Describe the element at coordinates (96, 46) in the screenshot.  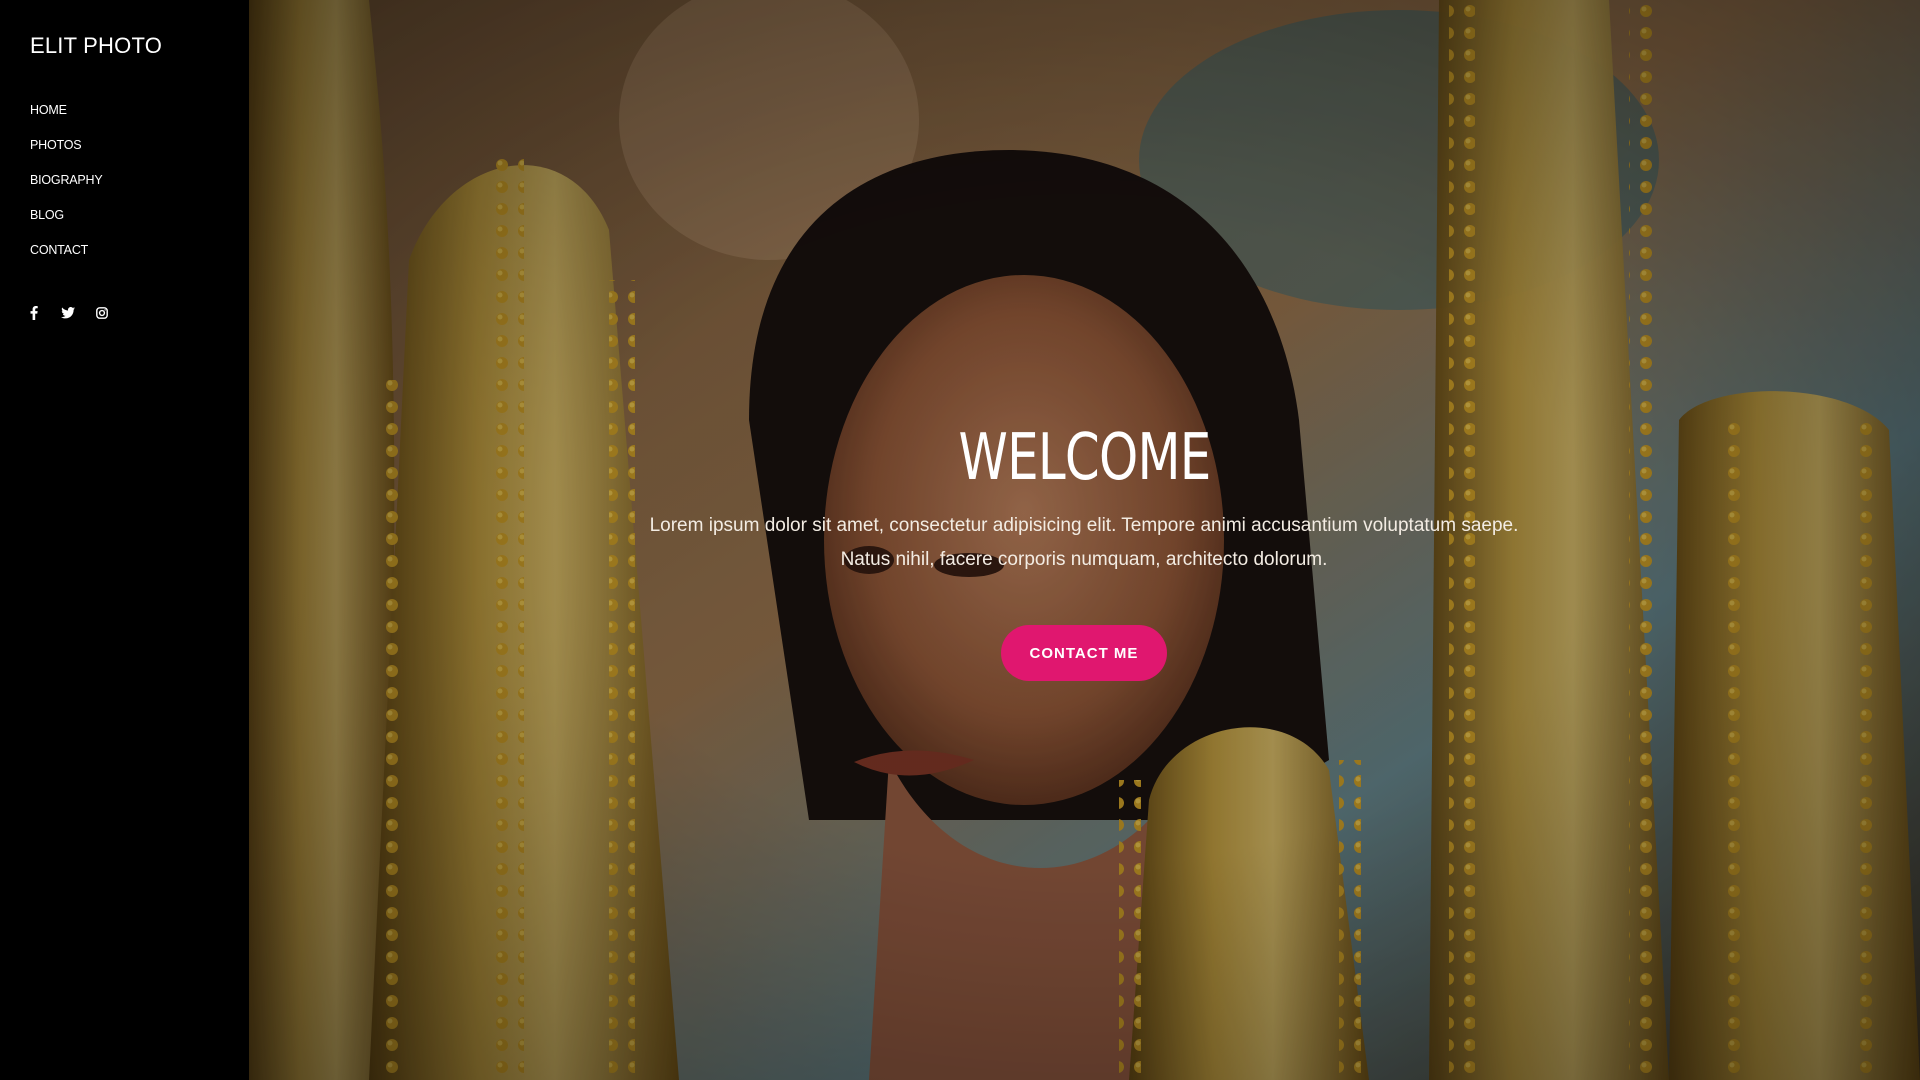
I see `brand-logo: ELIT PHOTO` at that location.